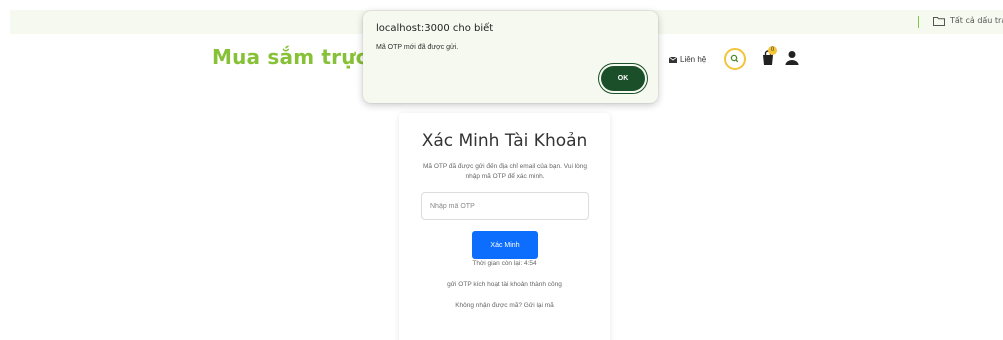 The width and height of the screenshot is (1003, 340). Describe the element at coordinates (505, 206) in the screenshot. I see `otp-input` at that location.